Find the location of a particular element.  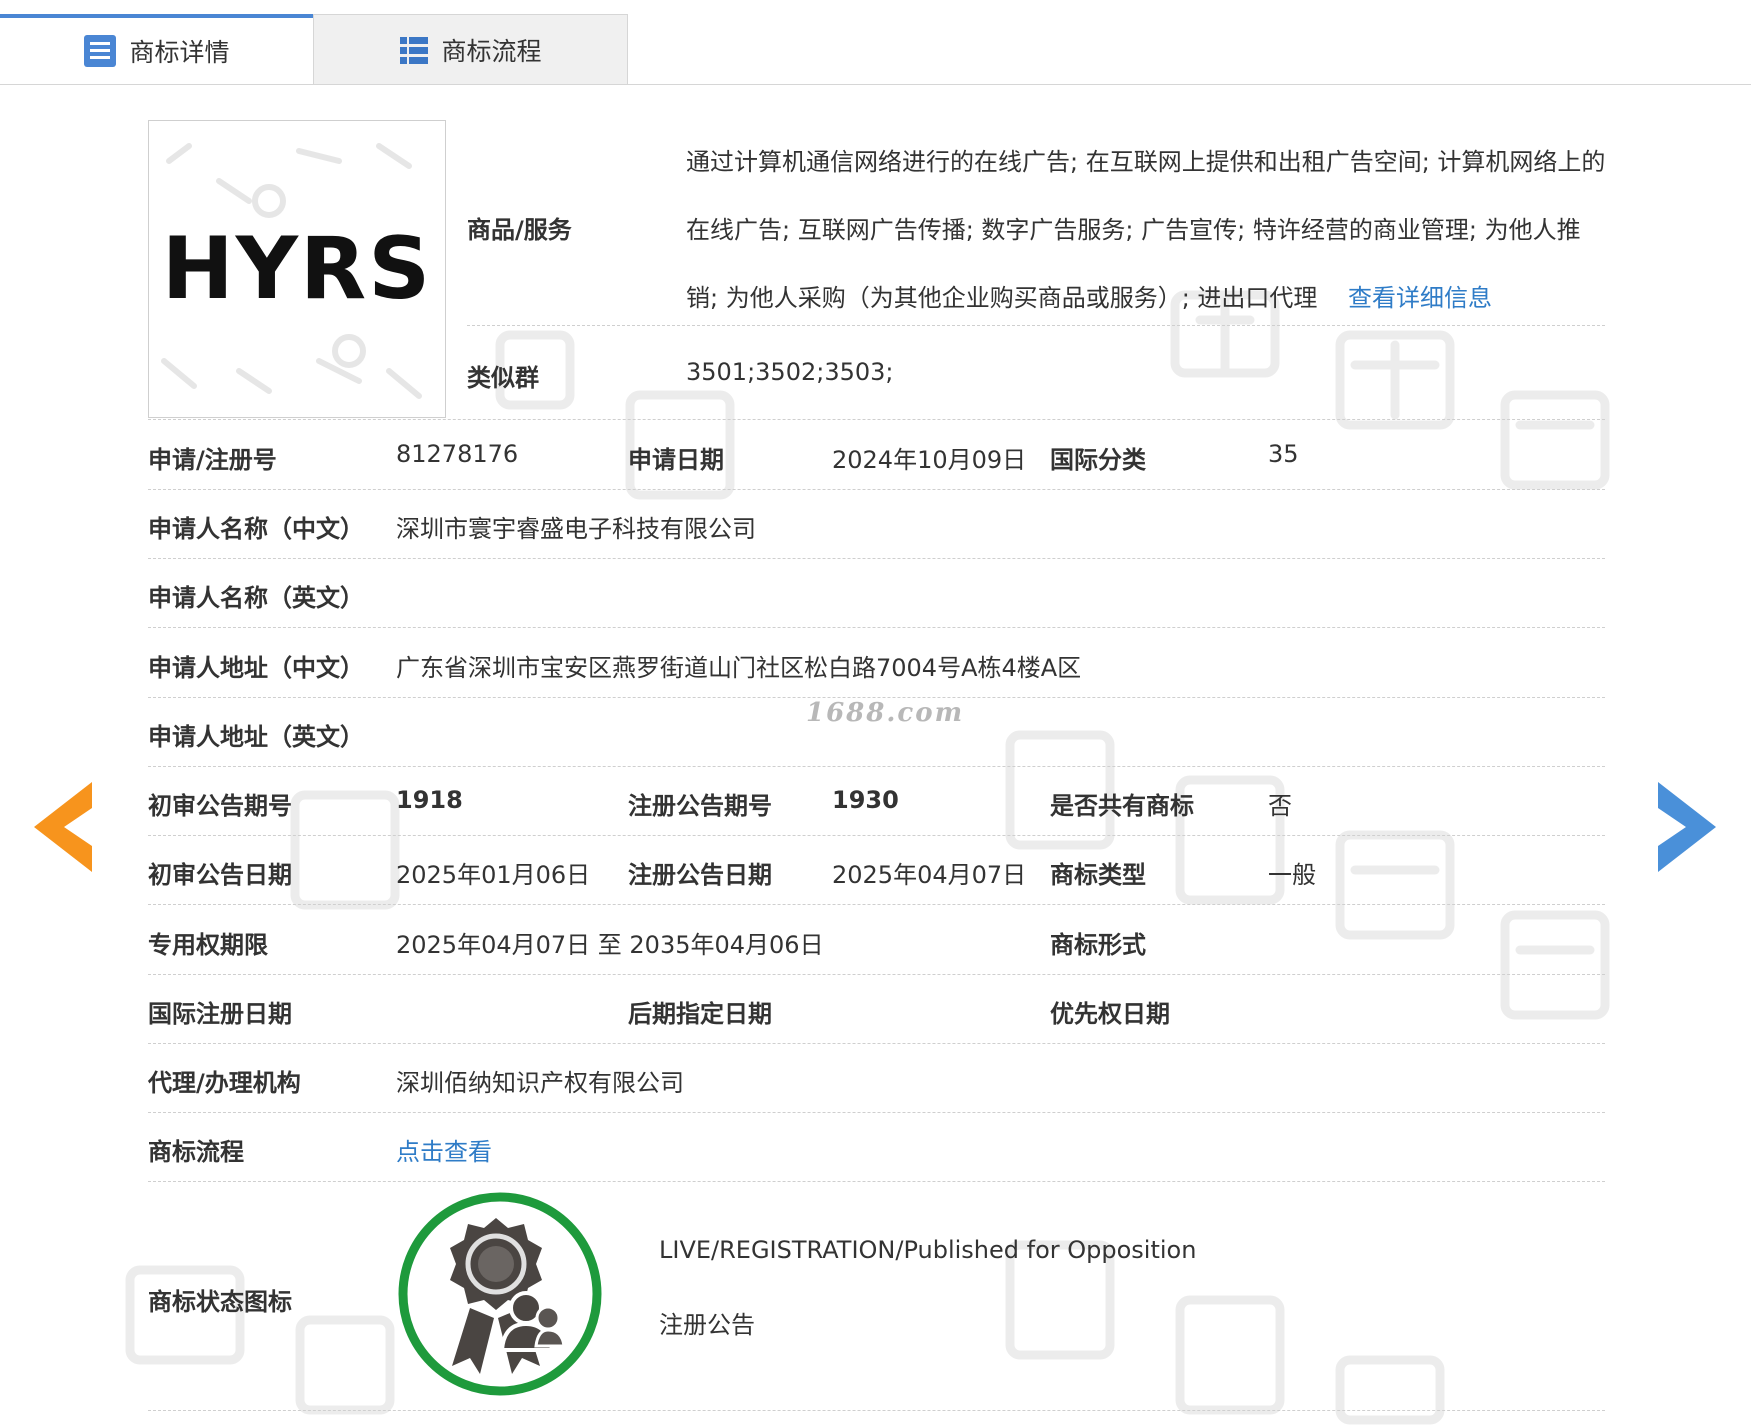

priority-date-label: 优先权日期 is located at coordinates (1110, 1014).